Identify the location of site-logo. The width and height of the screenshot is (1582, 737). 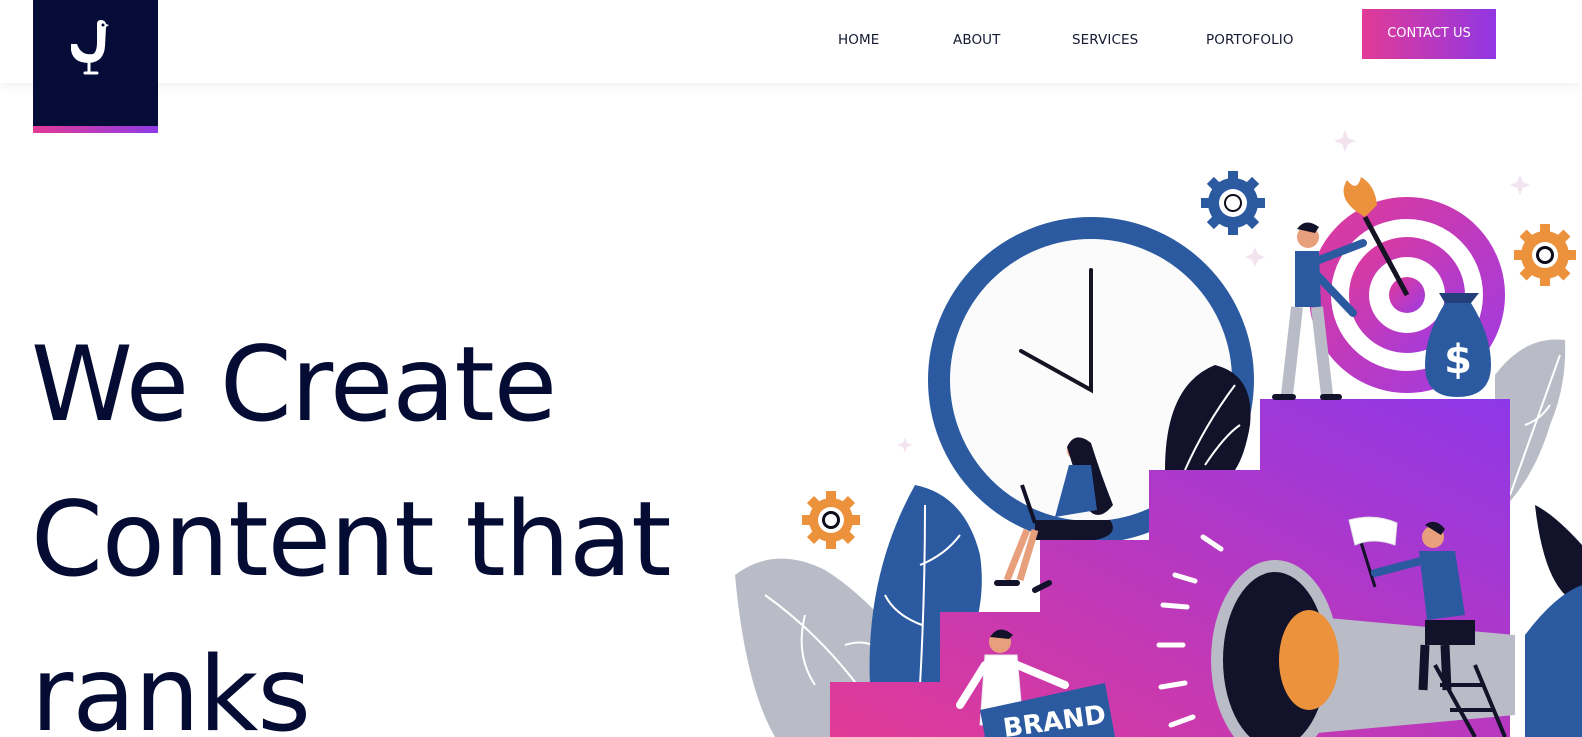
(95, 66).